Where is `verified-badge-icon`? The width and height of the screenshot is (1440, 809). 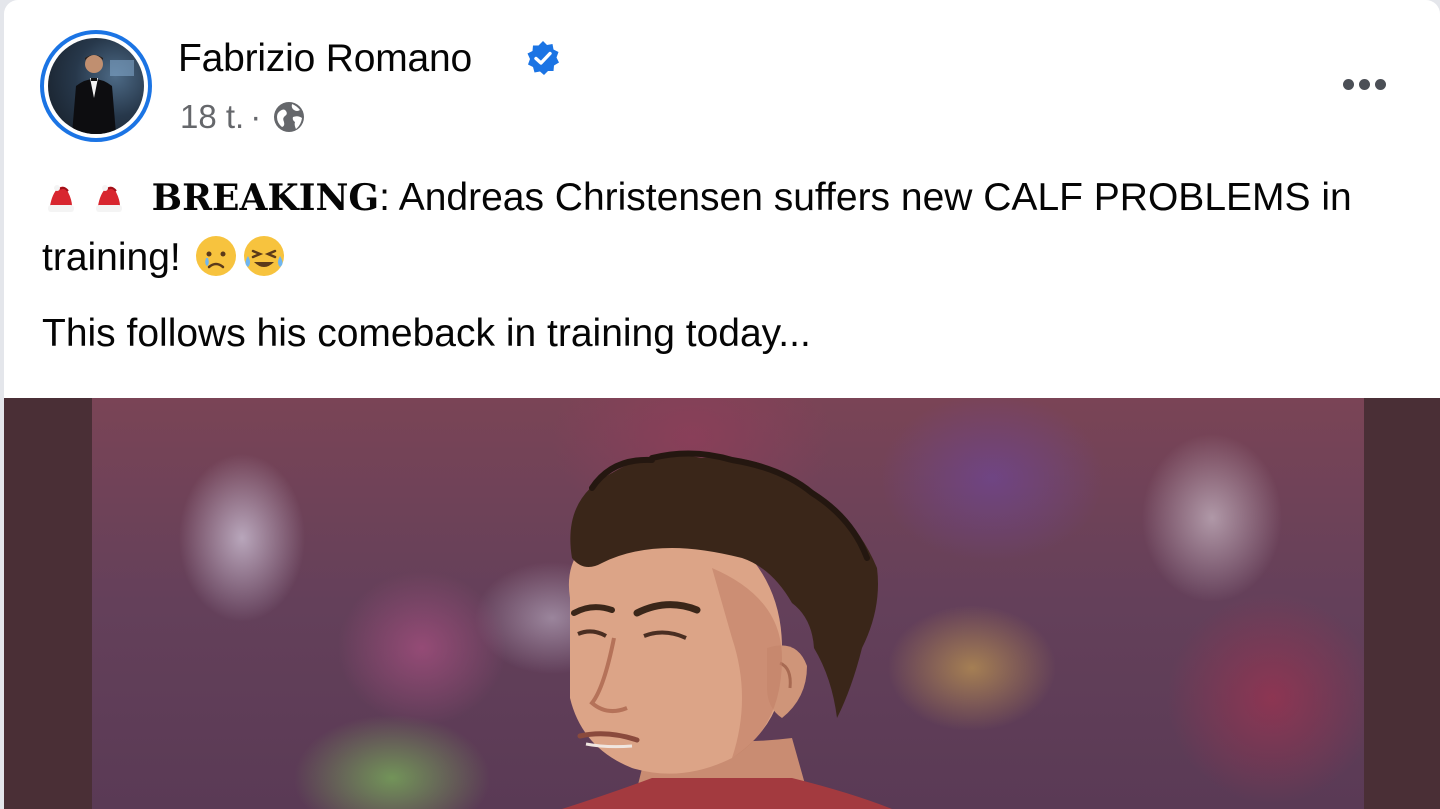 verified-badge-icon is located at coordinates (543, 58).